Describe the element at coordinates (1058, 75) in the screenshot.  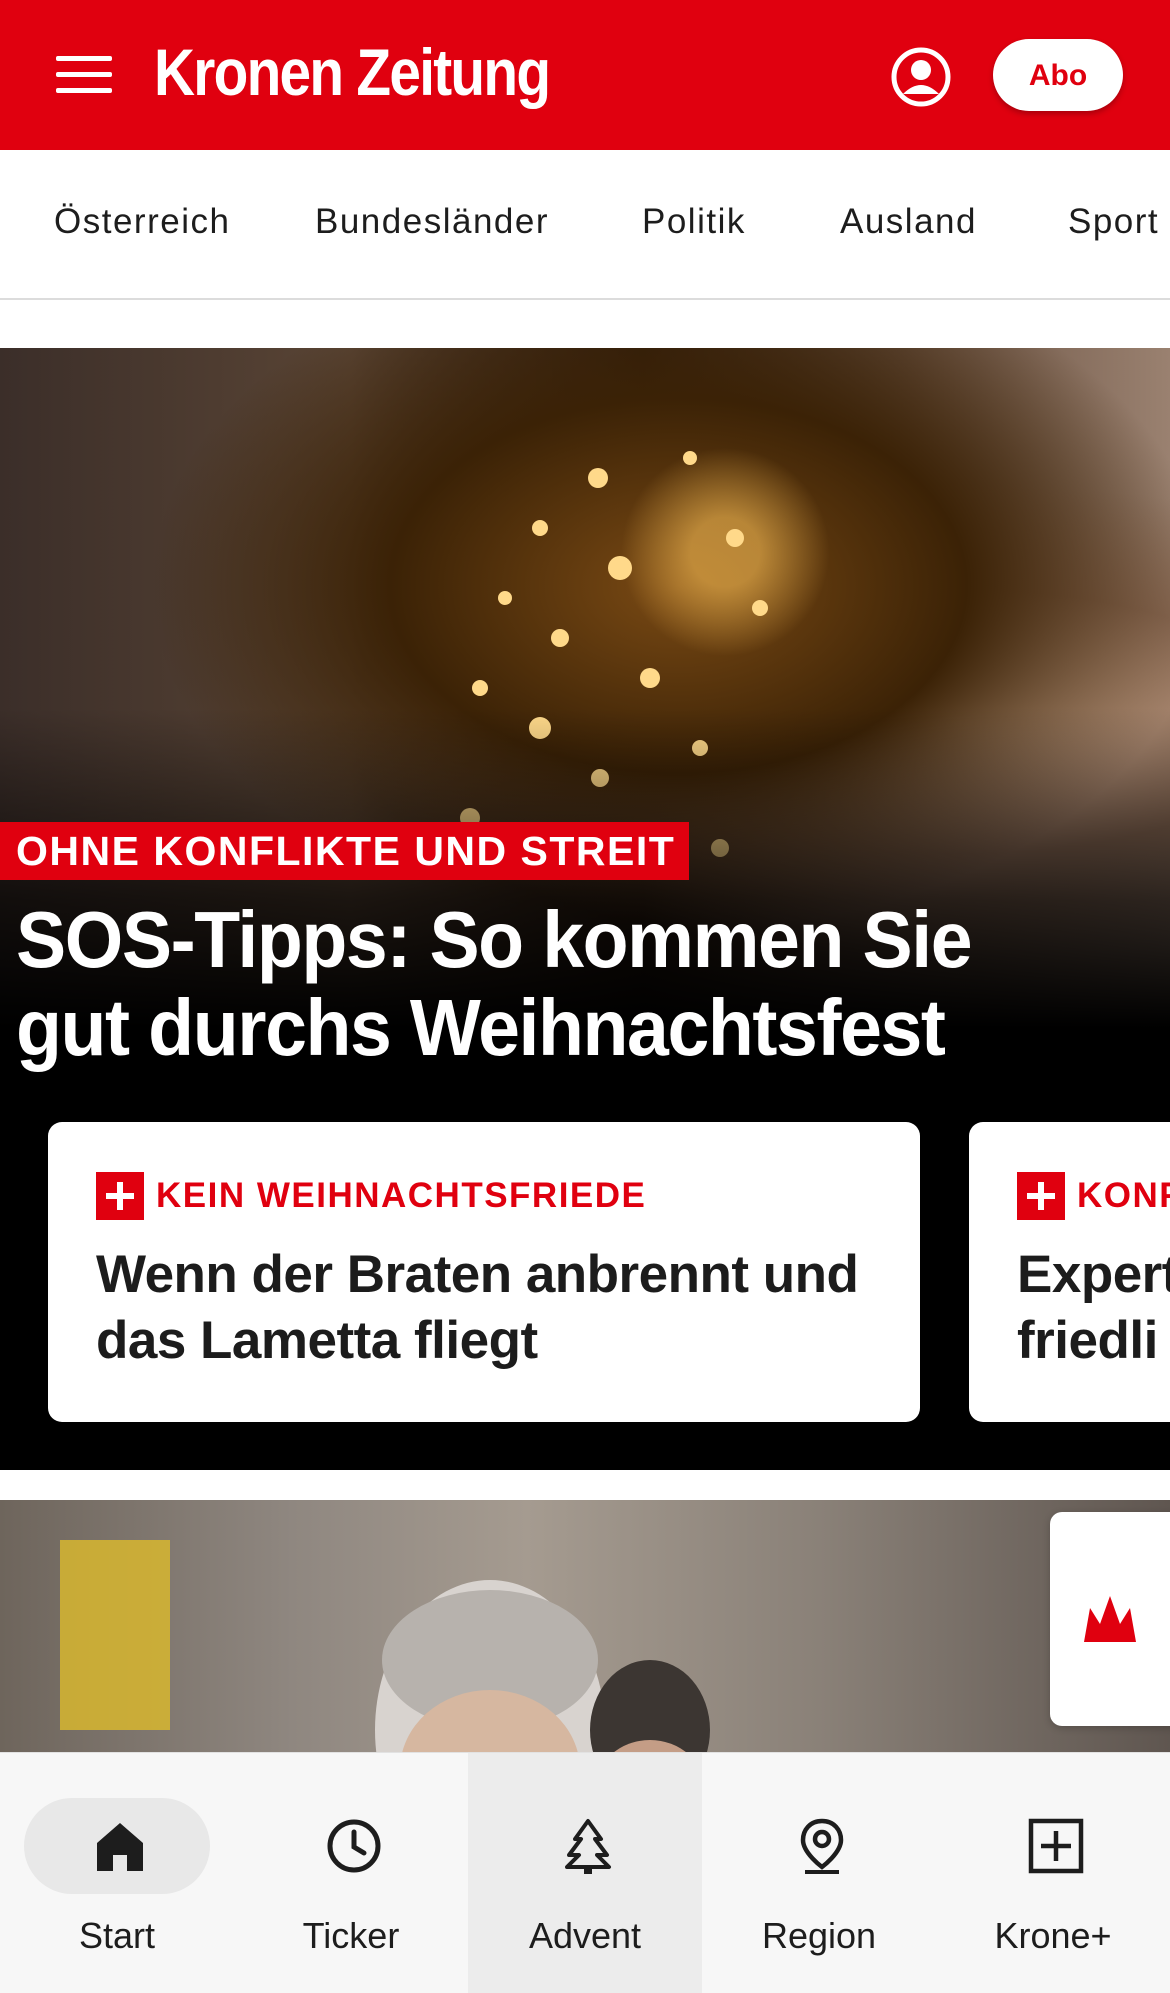
I see `abo-button: Abo` at that location.